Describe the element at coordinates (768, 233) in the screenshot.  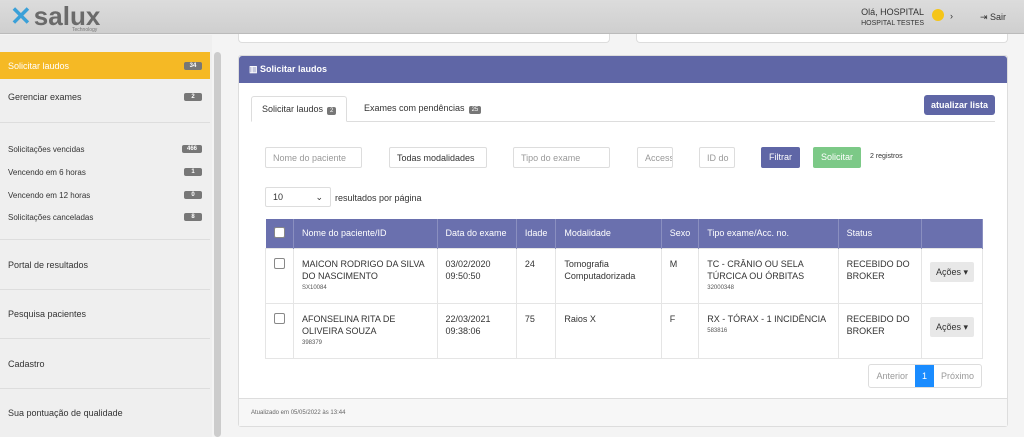
I see `col-exam: Tipo exame/Acc. no.` at that location.